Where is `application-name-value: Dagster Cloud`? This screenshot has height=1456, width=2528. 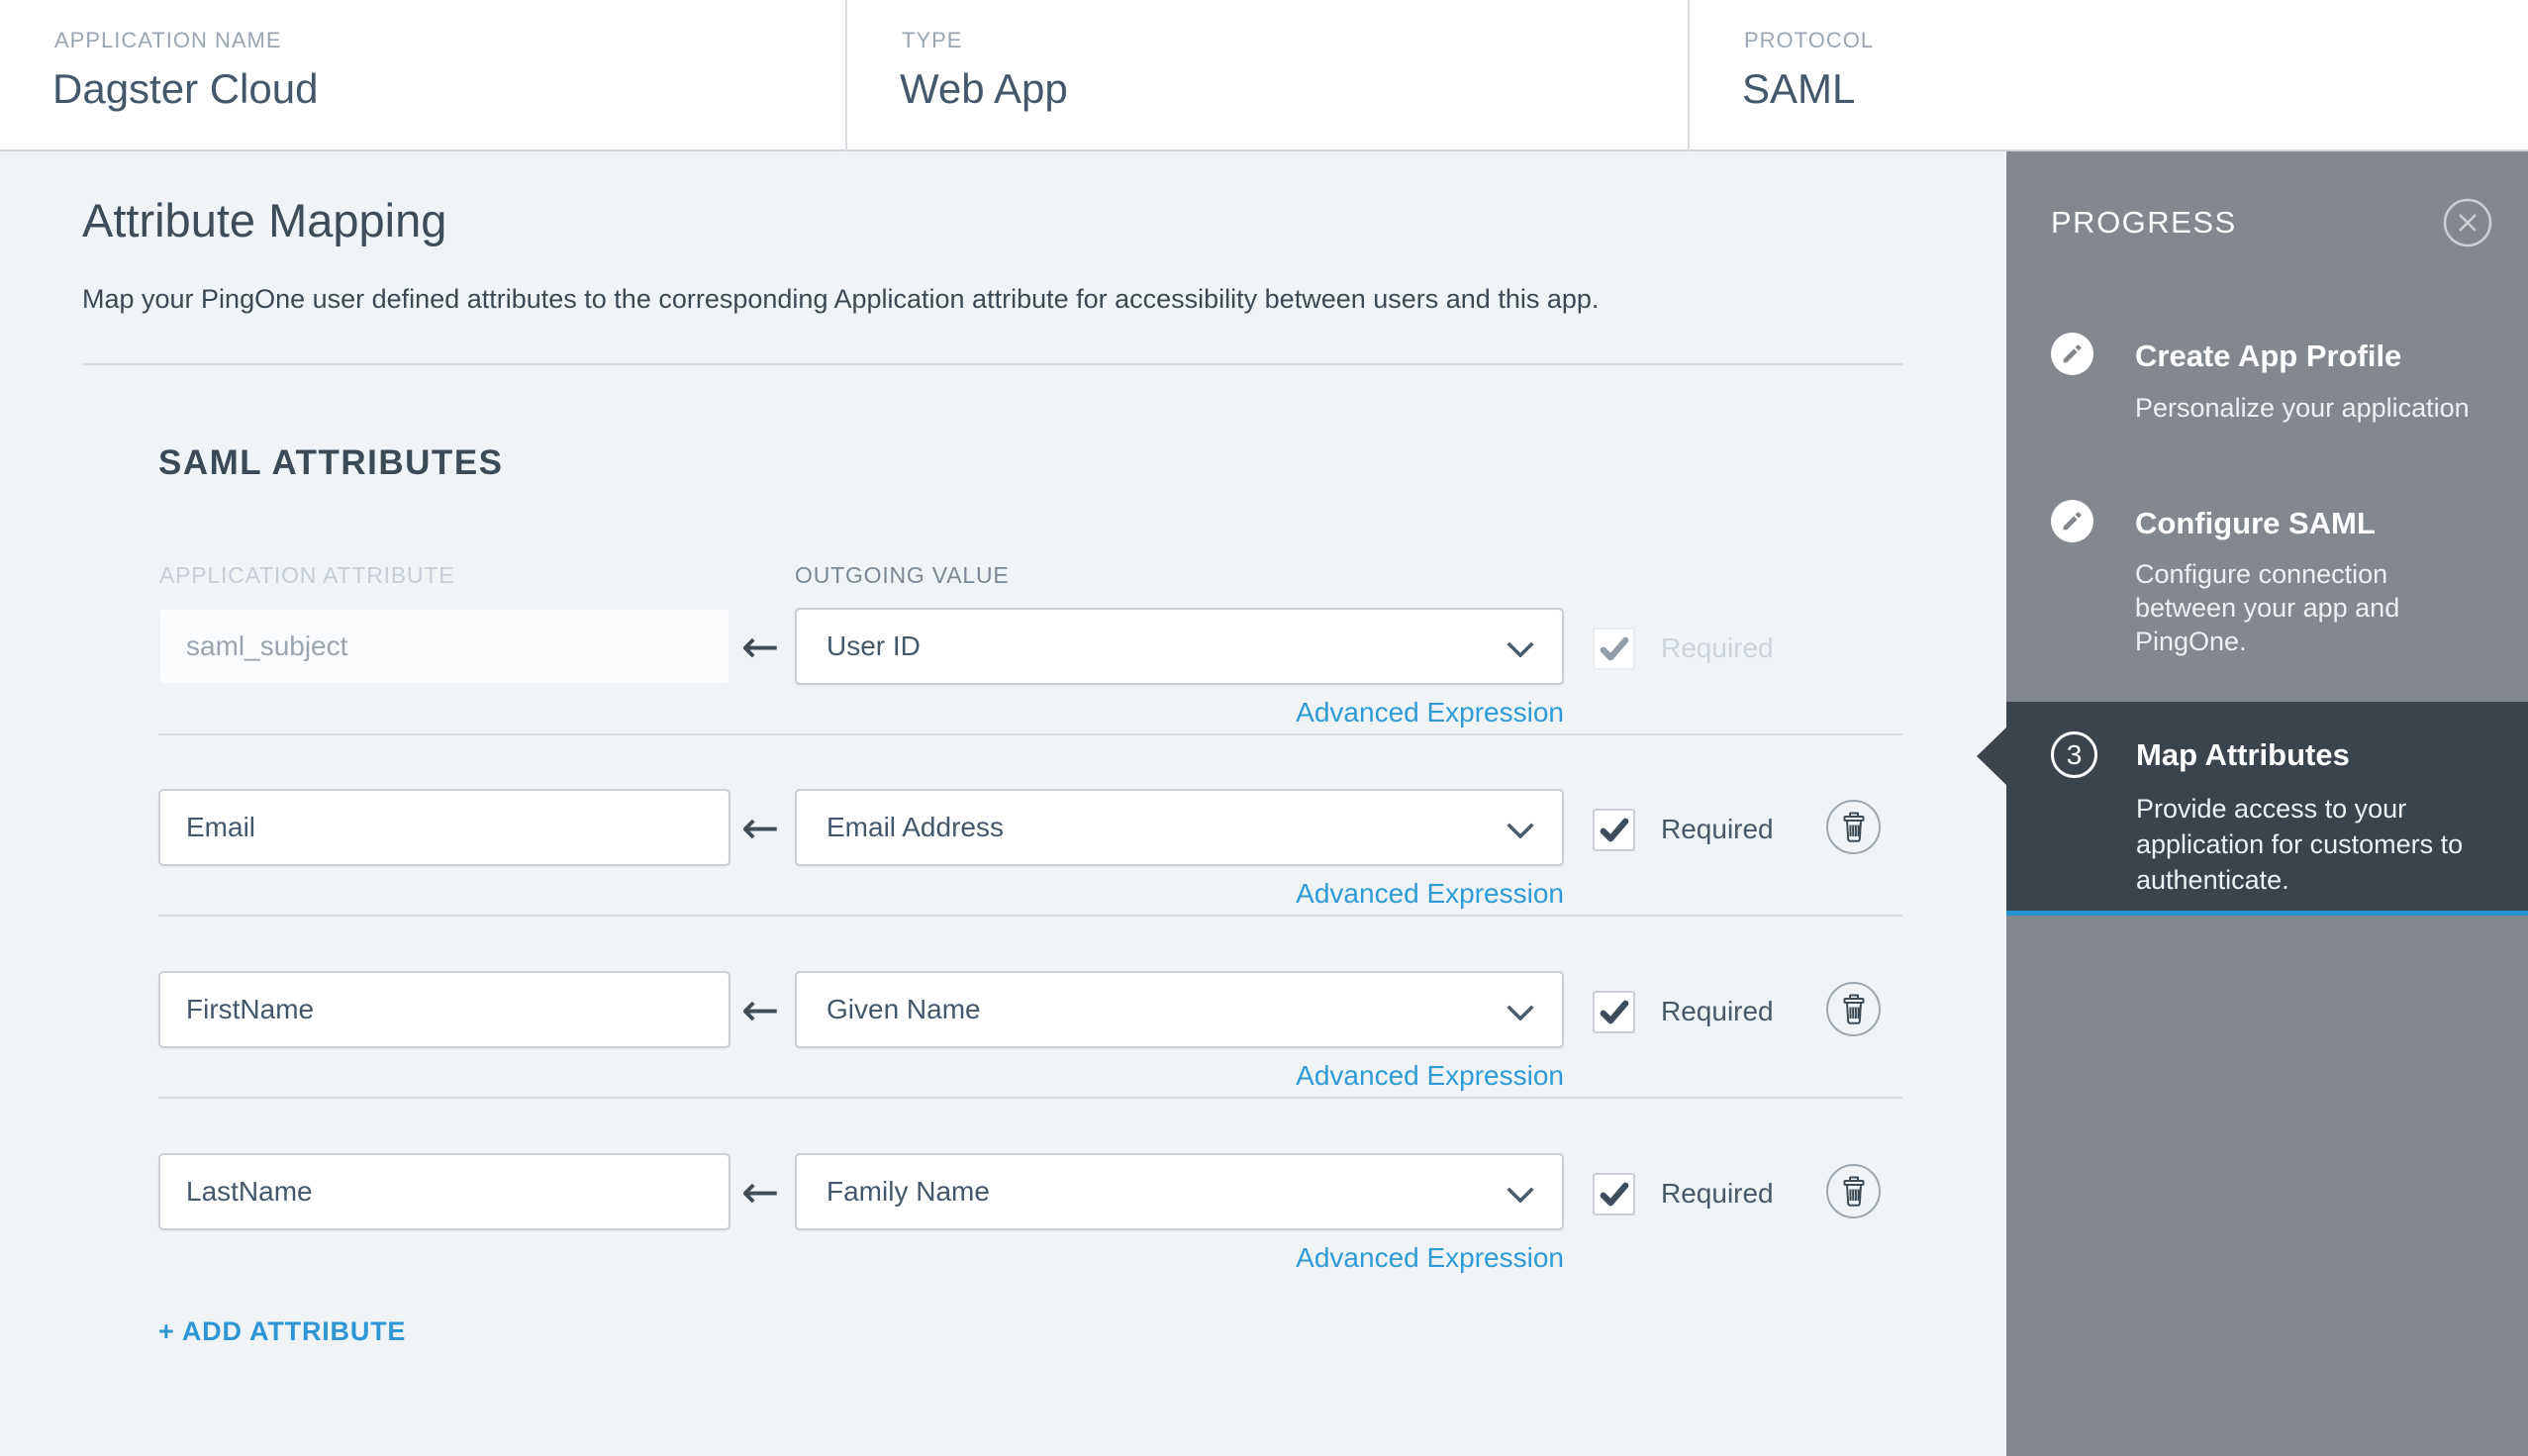 application-name-value: Dagster Cloud is located at coordinates (185, 88).